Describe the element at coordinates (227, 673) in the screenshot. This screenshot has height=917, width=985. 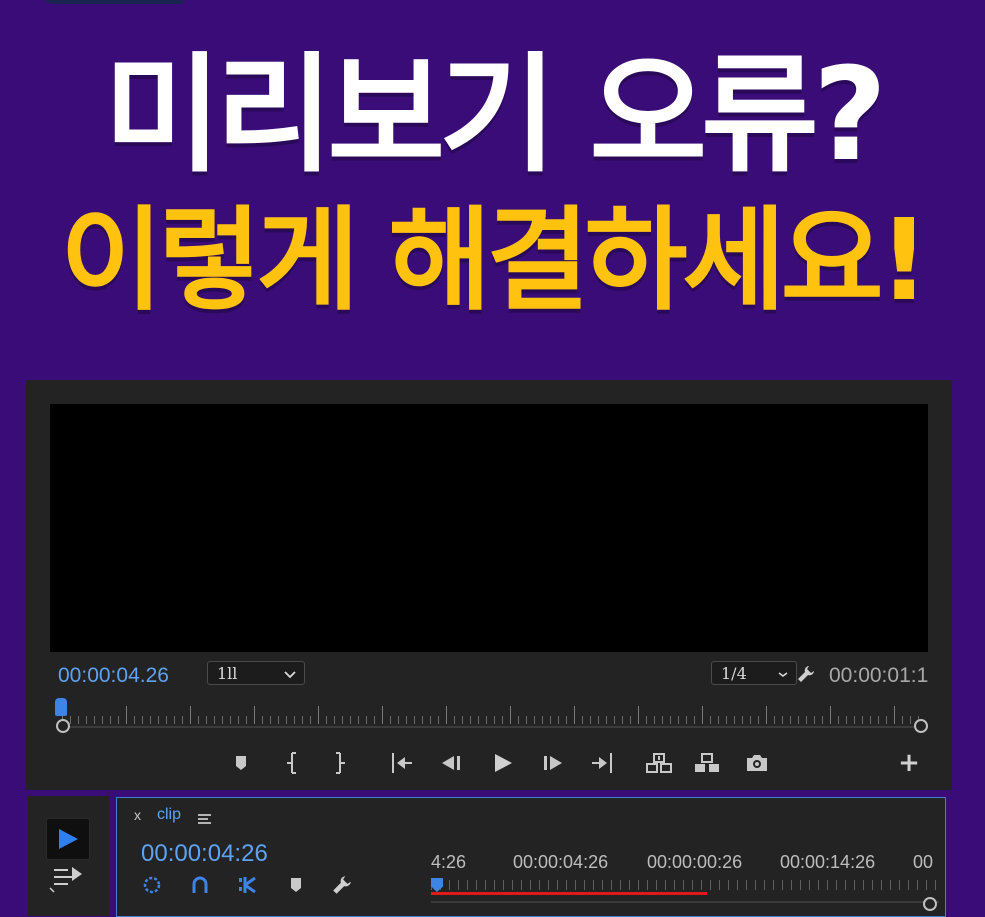
I see `zoom-level-value: 1ll` at that location.